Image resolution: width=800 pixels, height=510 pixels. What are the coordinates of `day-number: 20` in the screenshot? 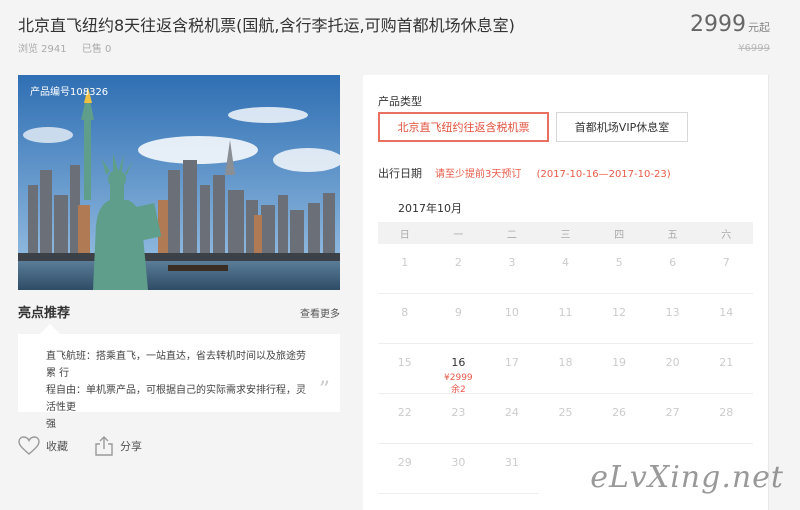 It's located at (672, 362).